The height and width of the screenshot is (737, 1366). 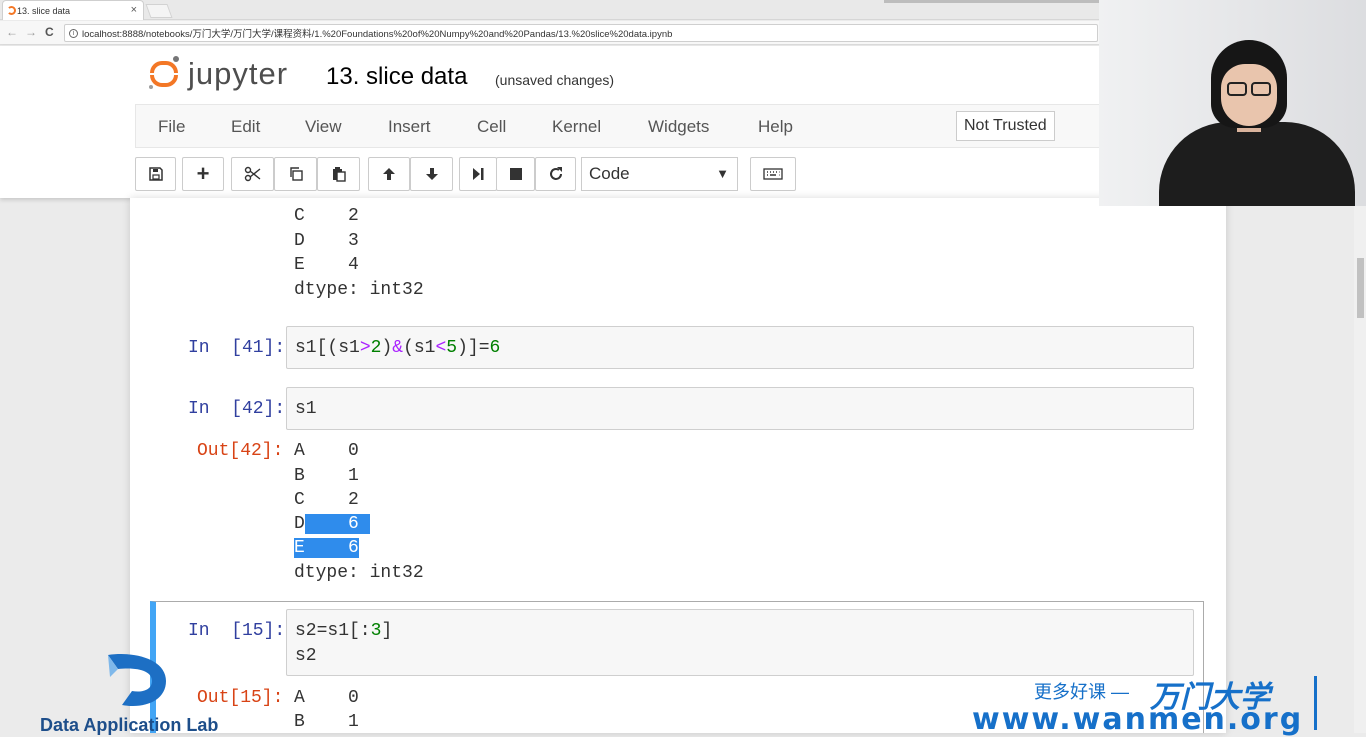 What do you see at coordinates (409, 127) in the screenshot?
I see `menu-insert: Insert` at bounding box center [409, 127].